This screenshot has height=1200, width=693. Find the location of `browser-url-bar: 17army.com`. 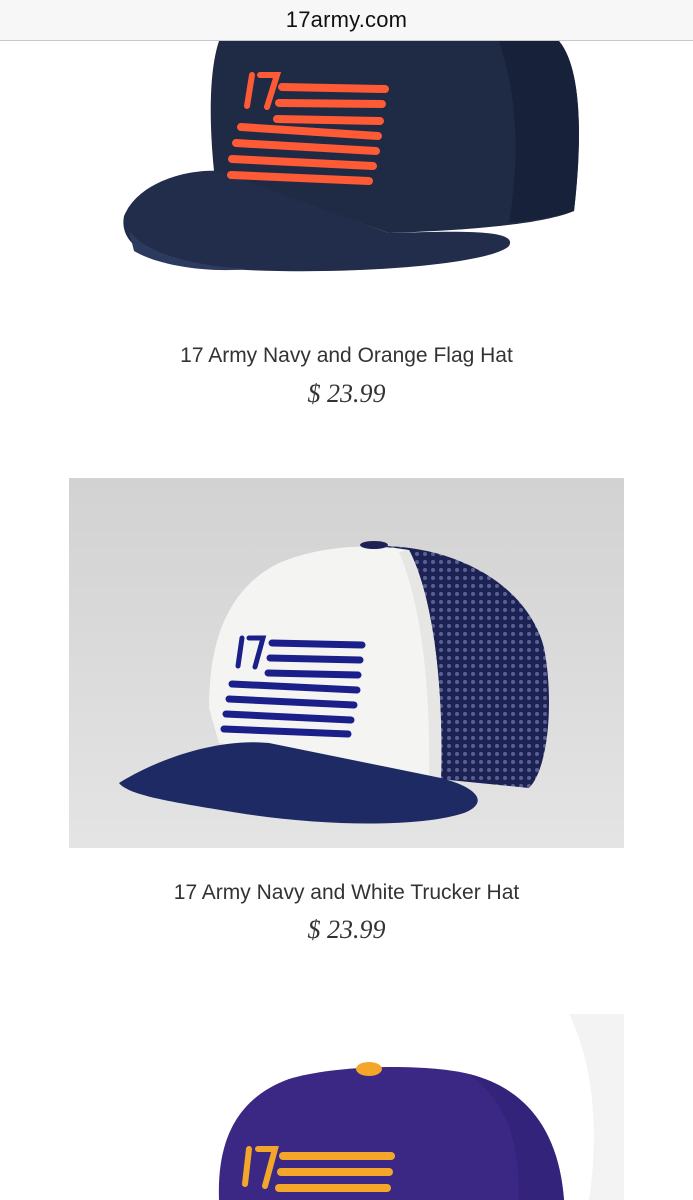

browser-url-bar: 17army.com is located at coordinates (346, 20).